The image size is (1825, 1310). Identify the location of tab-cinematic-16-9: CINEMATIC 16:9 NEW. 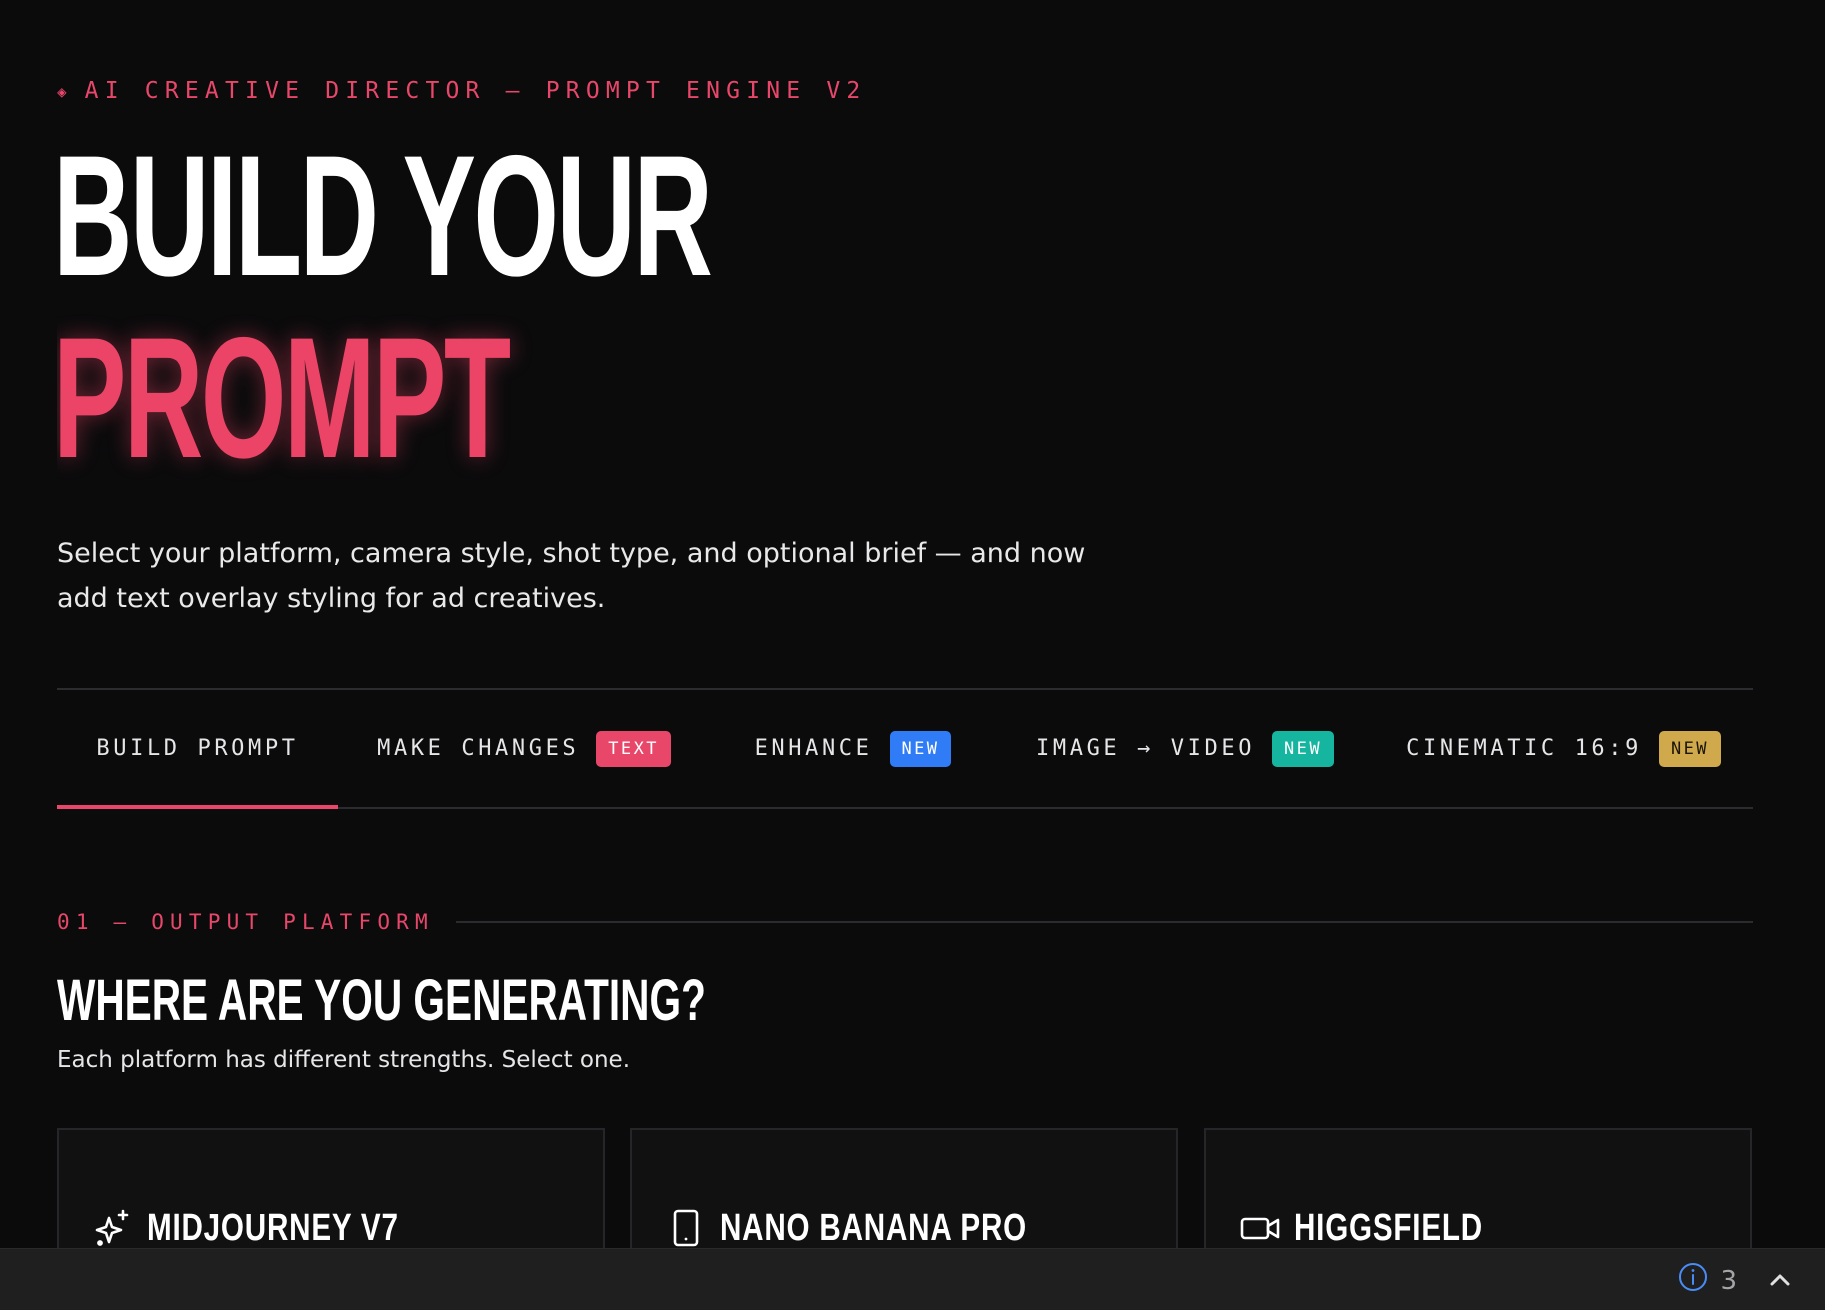
(1563, 748).